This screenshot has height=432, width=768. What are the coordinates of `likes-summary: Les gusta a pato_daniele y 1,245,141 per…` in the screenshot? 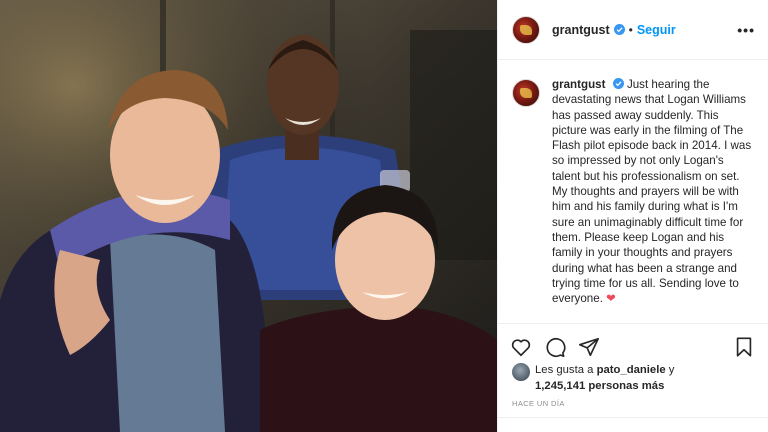 It's located at (637, 378).